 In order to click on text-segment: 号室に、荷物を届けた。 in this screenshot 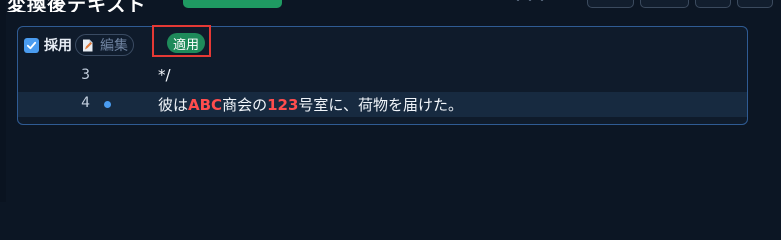, I will do `click(380, 105)`.